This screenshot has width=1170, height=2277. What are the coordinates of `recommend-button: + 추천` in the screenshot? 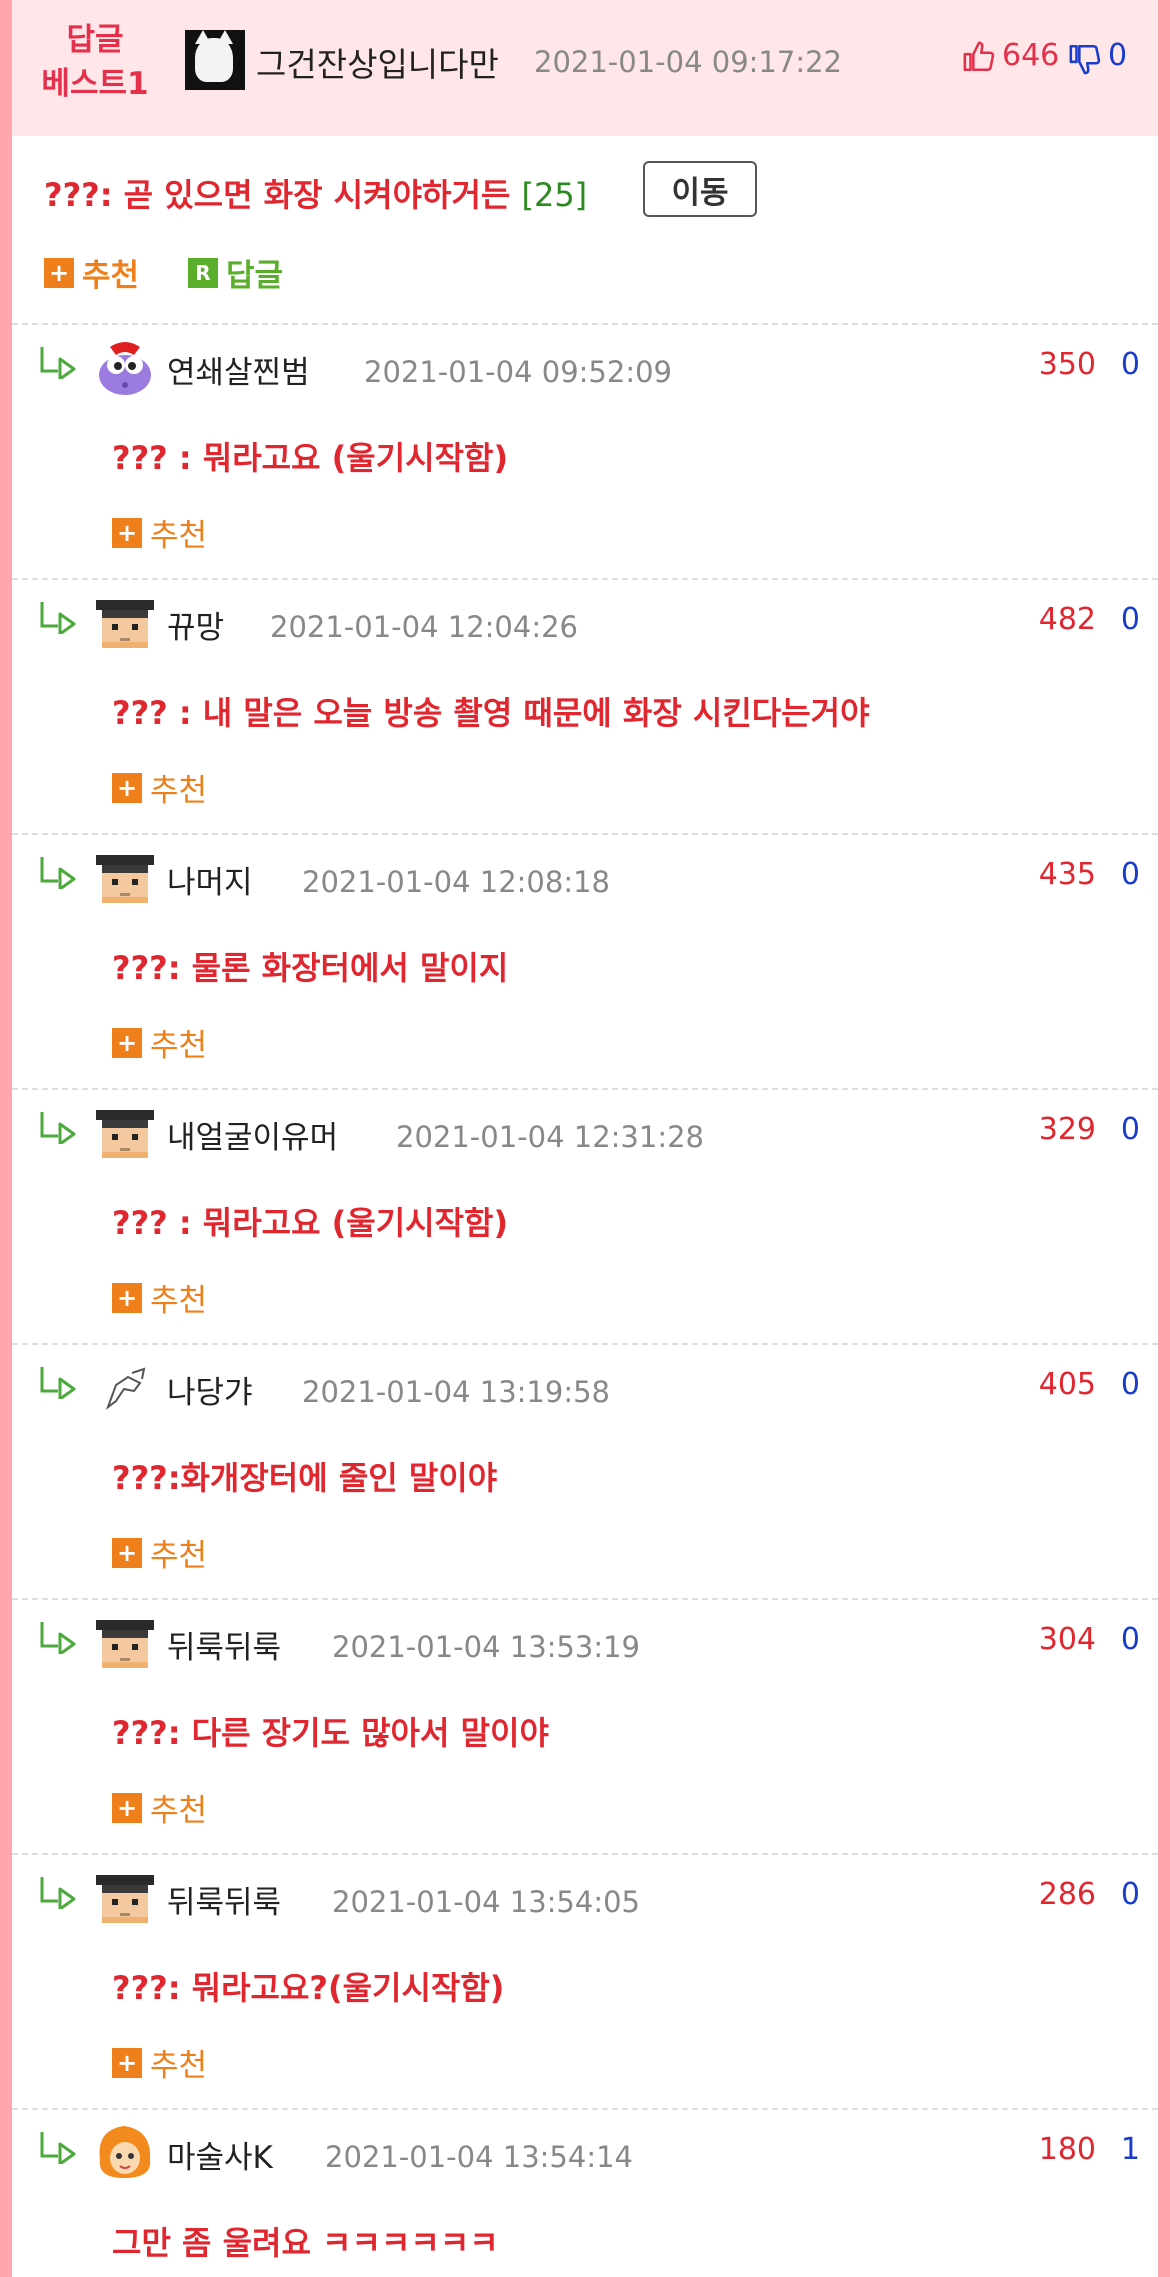 It's located at (91, 272).